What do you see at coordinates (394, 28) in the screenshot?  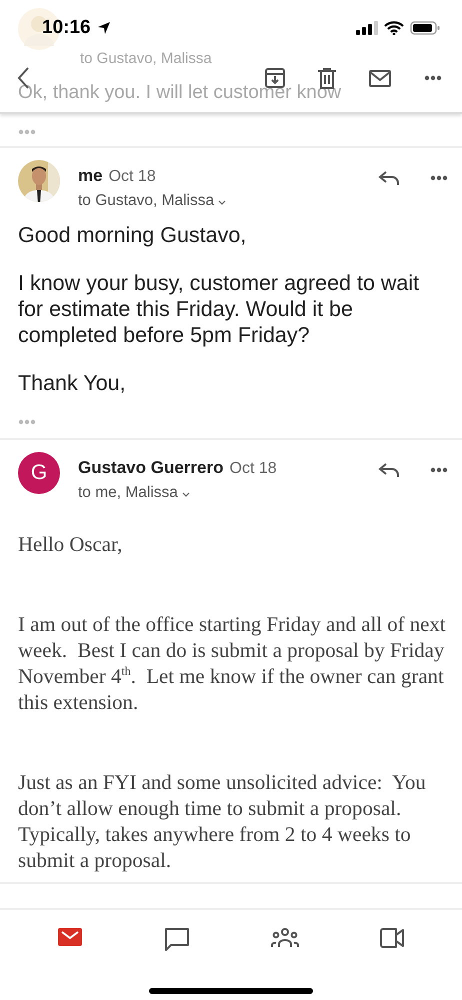 I see `wifi-icon` at bounding box center [394, 28].